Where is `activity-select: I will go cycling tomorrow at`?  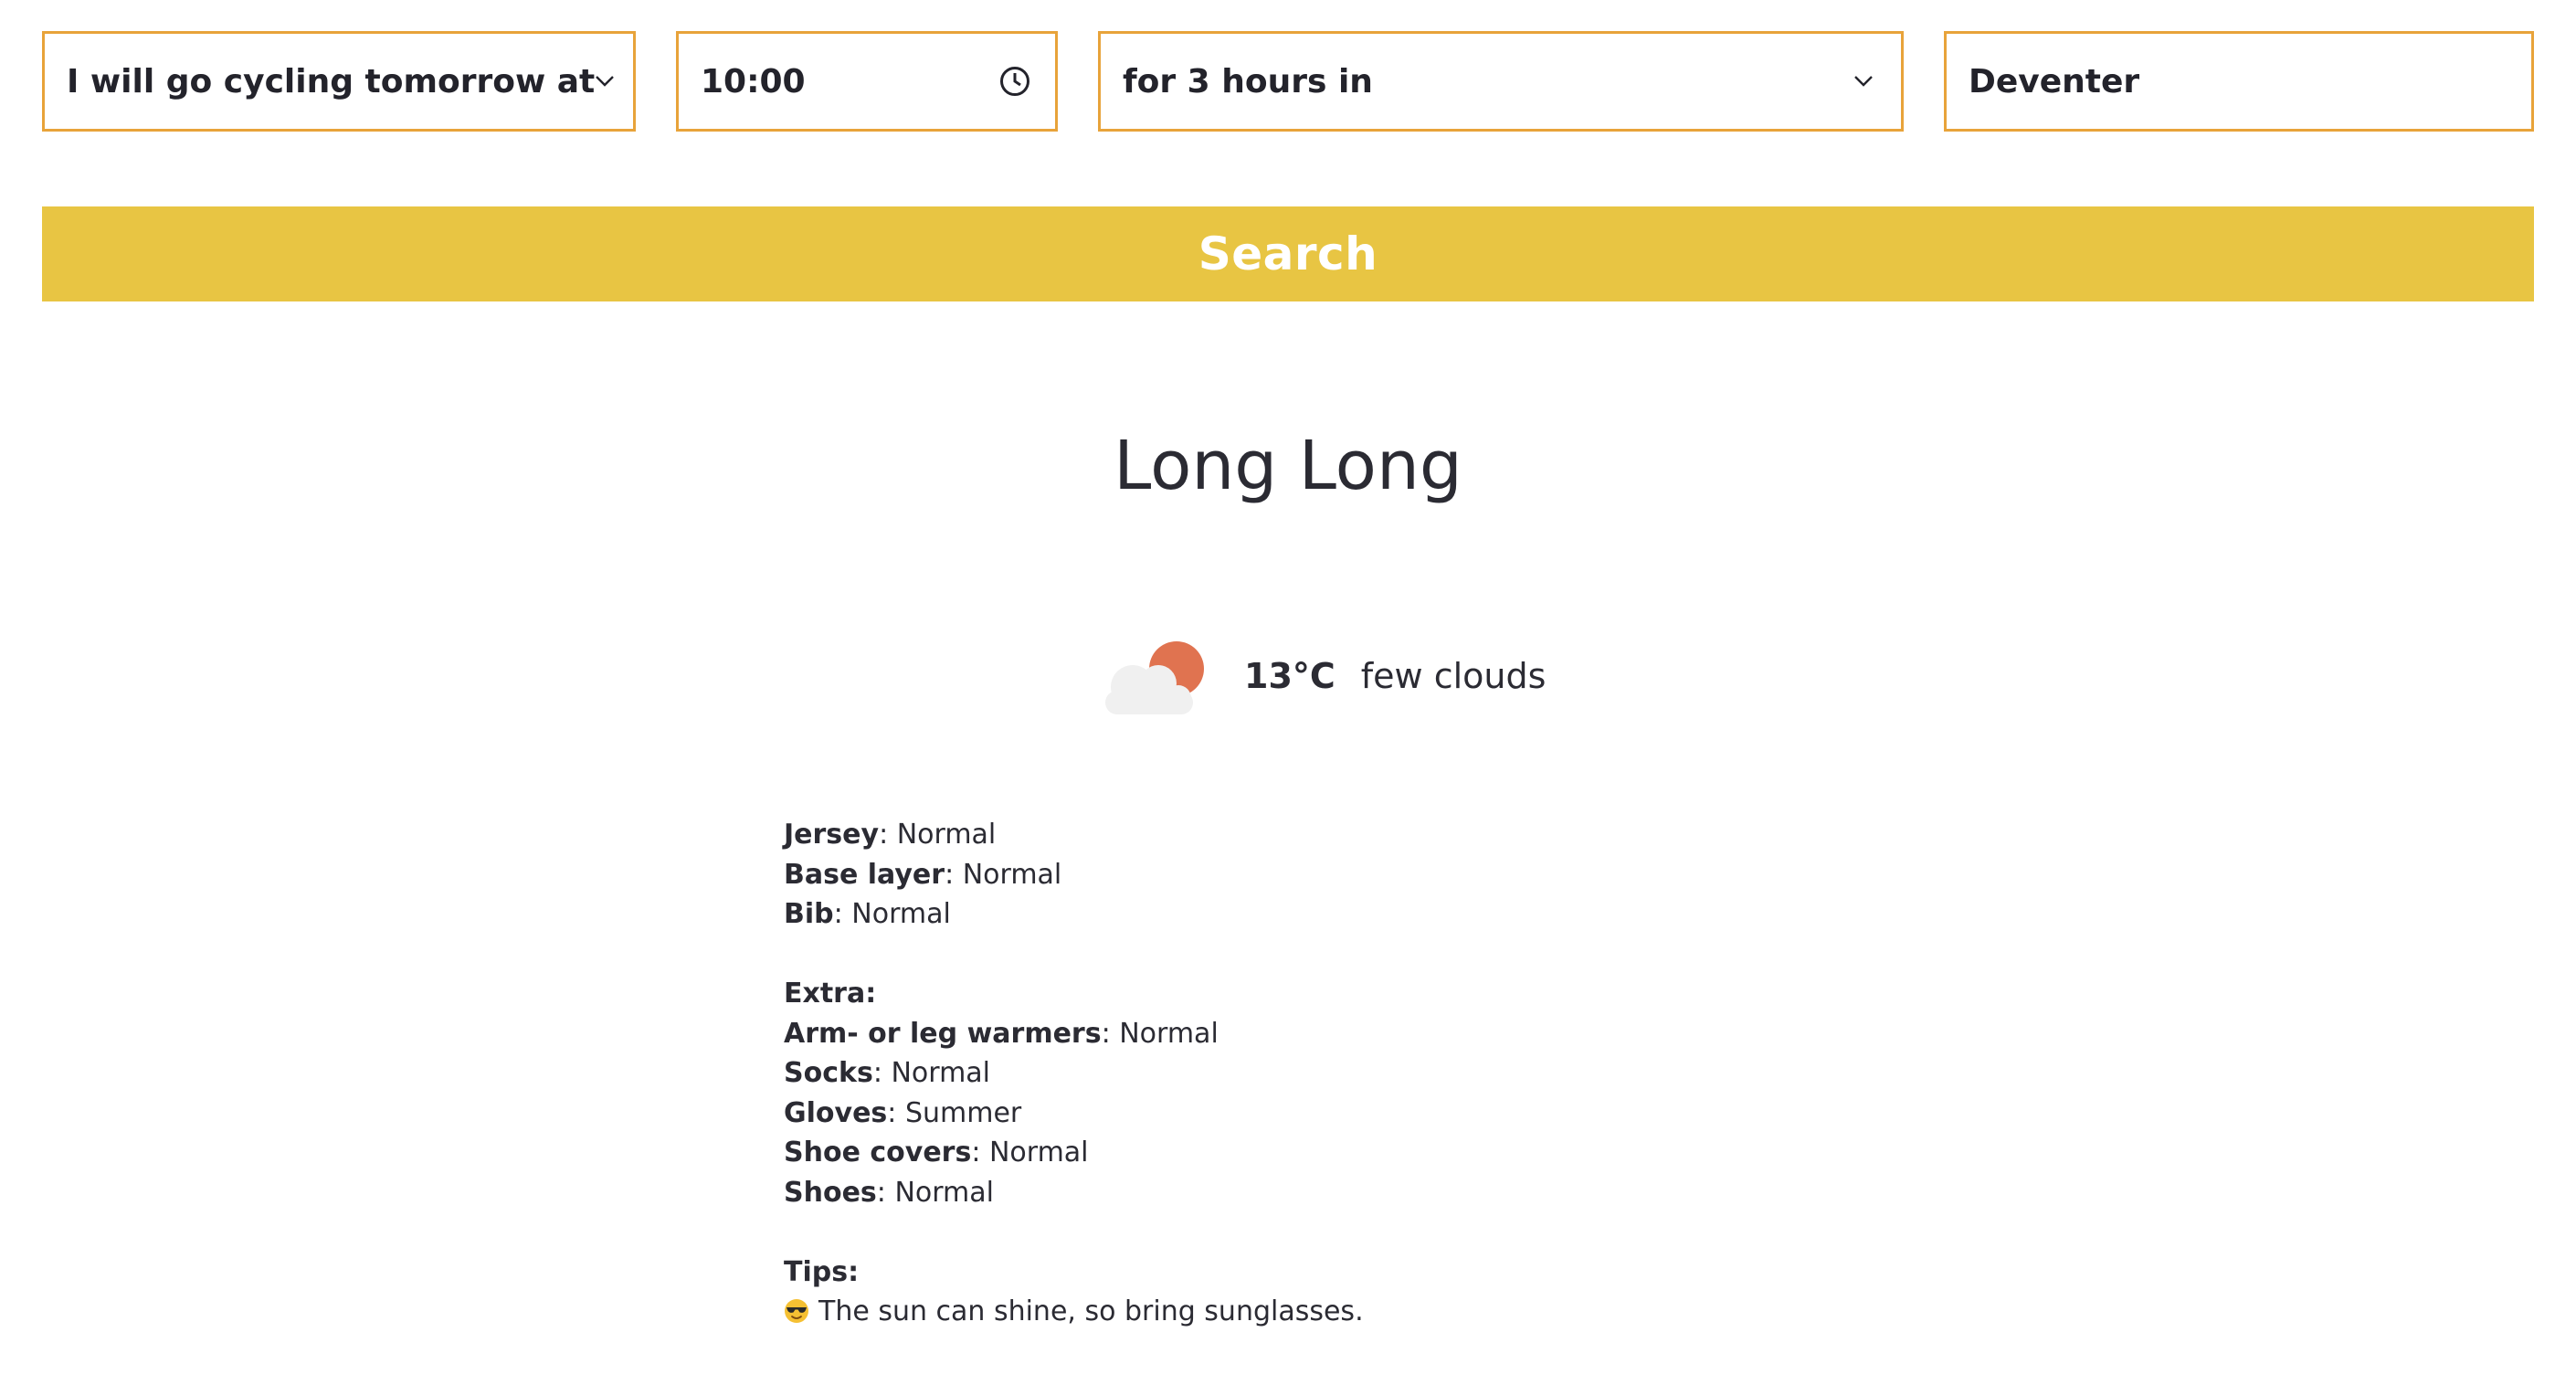 activity-select: I will go cycling tomorrow at is located at coordinates (339, 81).